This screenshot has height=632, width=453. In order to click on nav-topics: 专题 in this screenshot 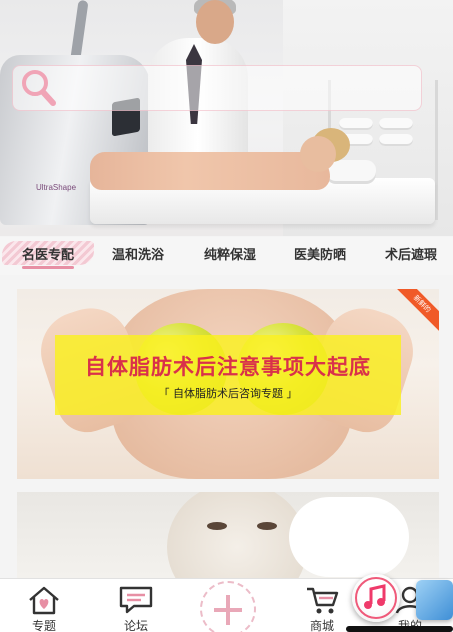, I will do `click(44, 605)`.